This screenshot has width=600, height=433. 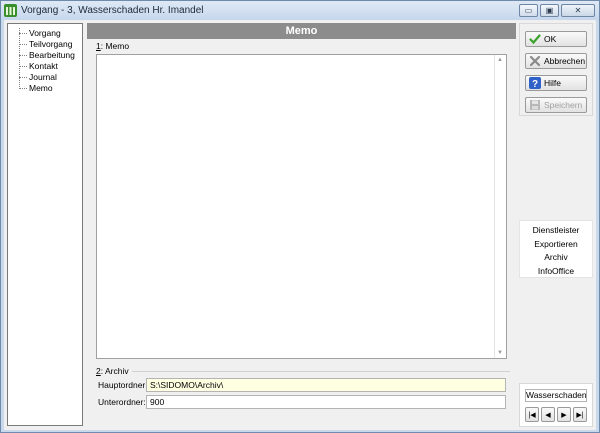 I want to click on hilfe-label: Hilfe, so click(x=553, y=83).